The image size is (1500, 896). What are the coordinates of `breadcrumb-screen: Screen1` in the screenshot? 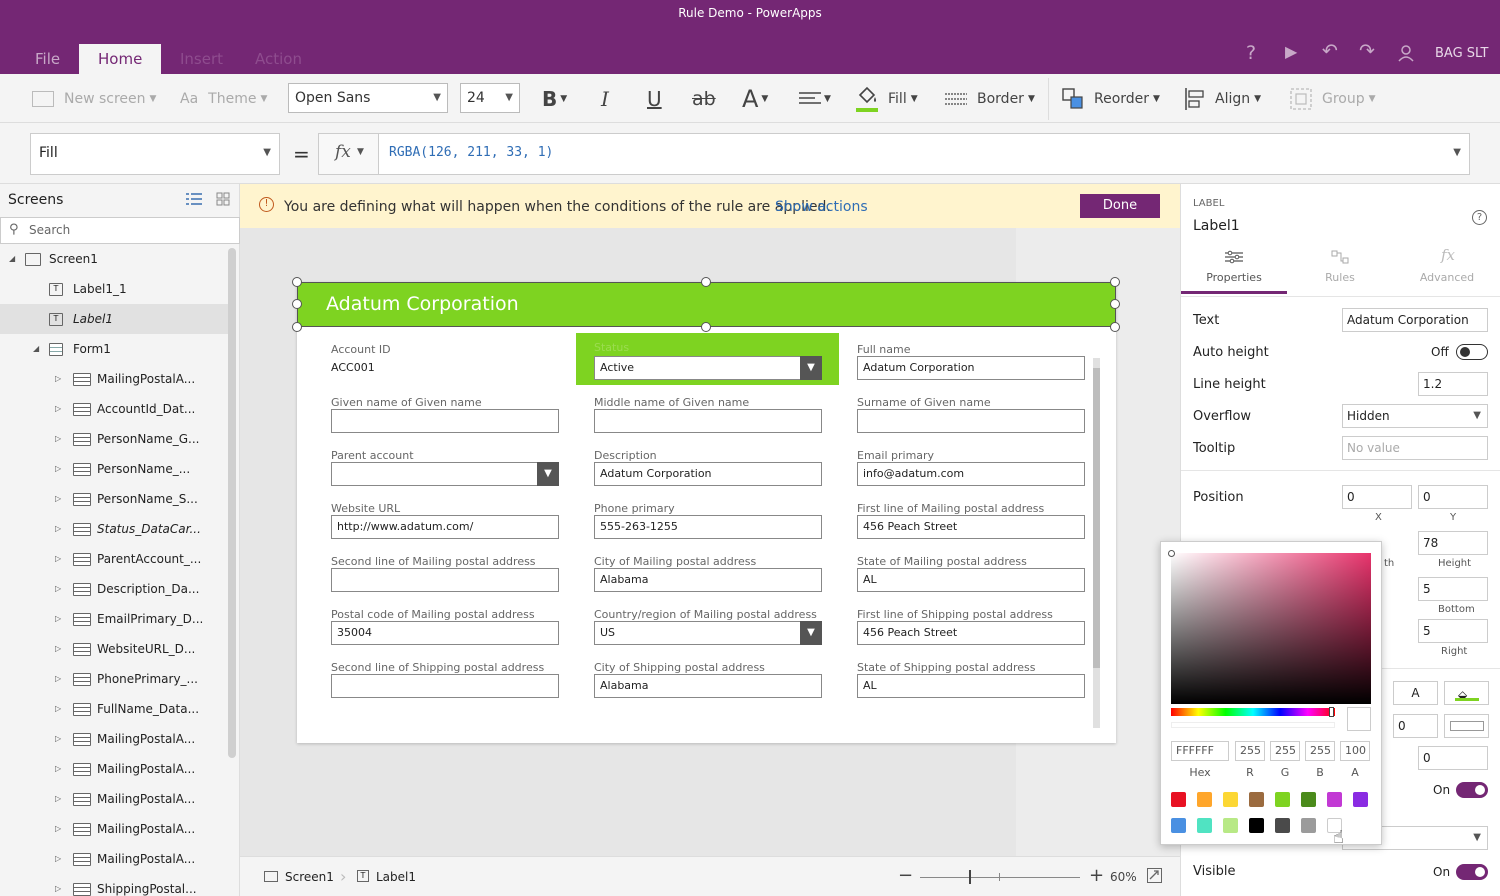 It's located at (309, 877).